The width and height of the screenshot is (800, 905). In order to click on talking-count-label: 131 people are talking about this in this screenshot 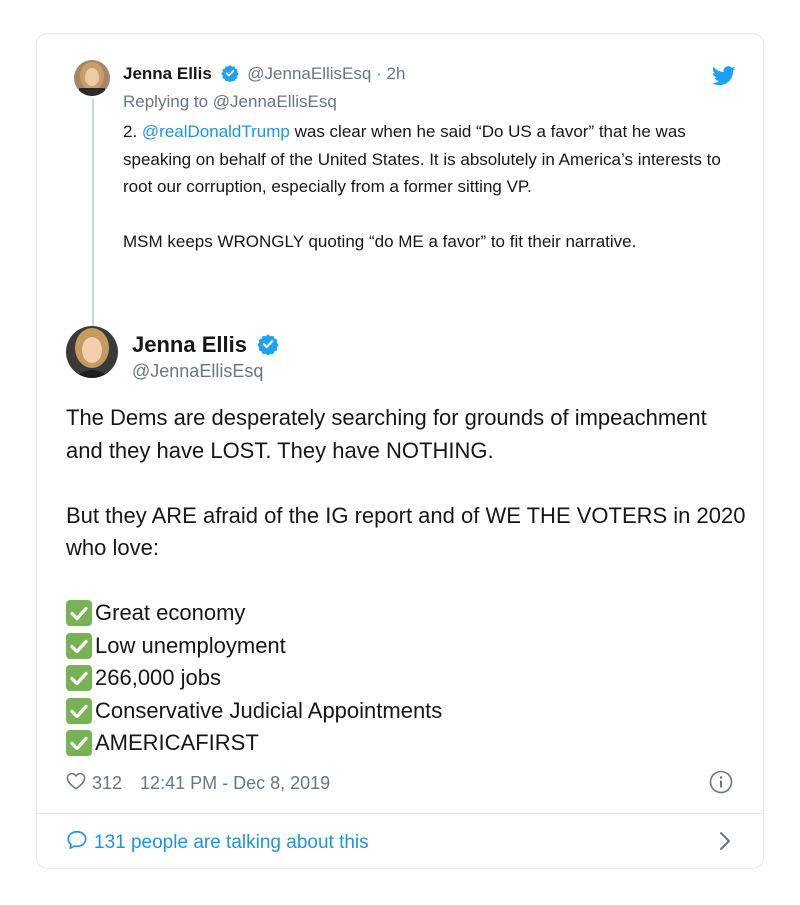, I will do `click(231, 842)`.